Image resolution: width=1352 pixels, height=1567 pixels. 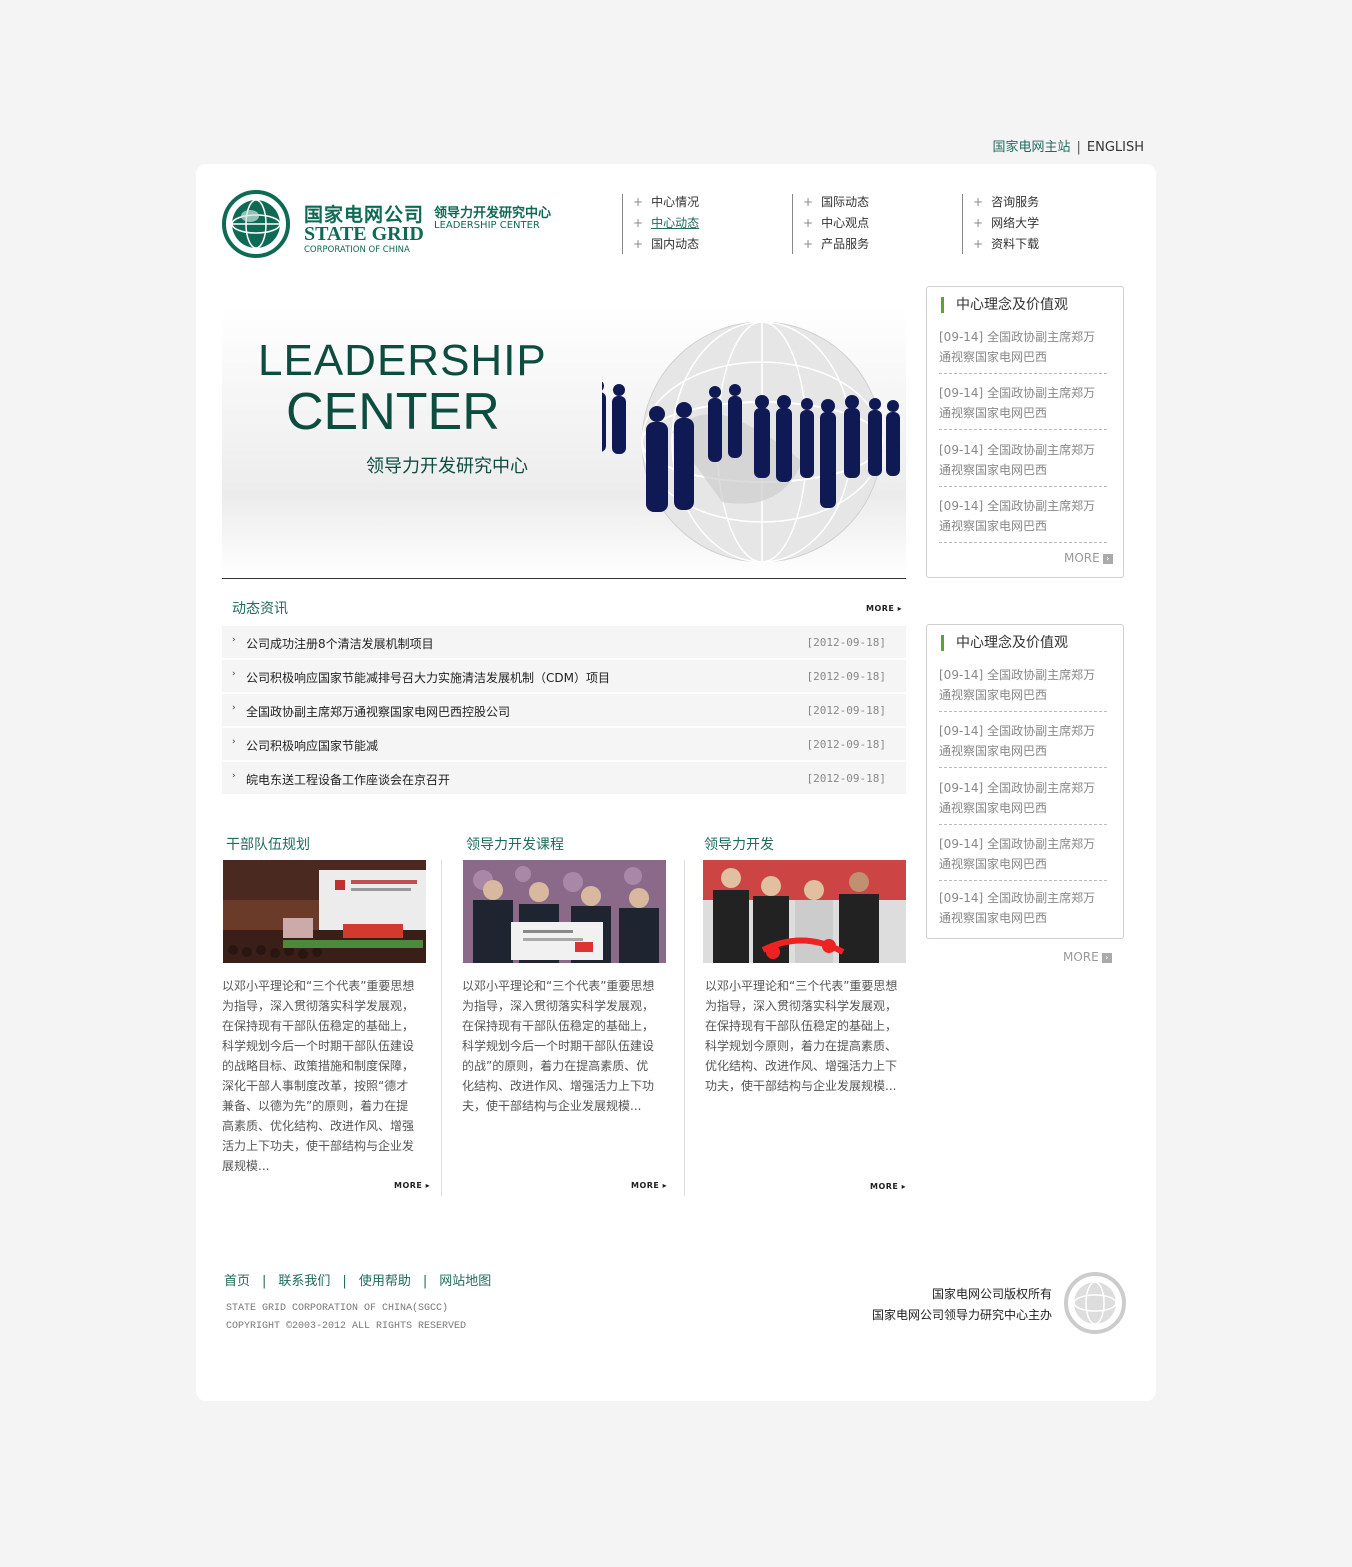 What do you see at coordinates (378, 711) in the screenshot?
I see `news-title: 全国政协副主席郑万通视察国家电网巴西控股公司` at bounding box center [378, 711].